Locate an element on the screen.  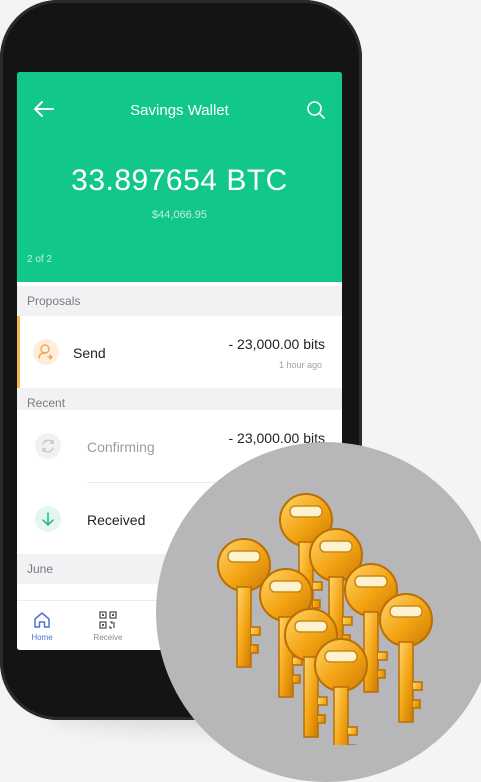
received-arrow-icon is located at coordinates (48, 519).